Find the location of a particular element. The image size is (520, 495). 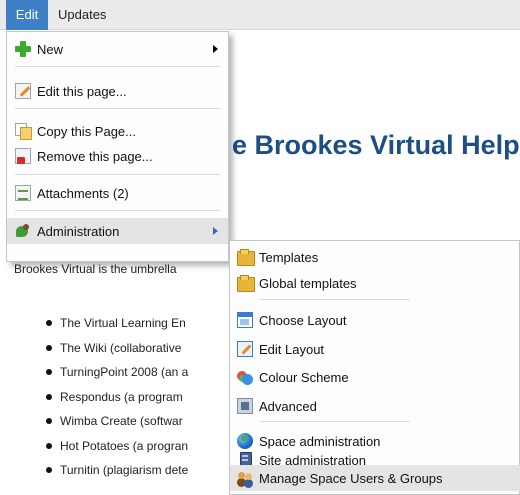

list-item: The Virtual Learning En is located at coordinates (117, 327).